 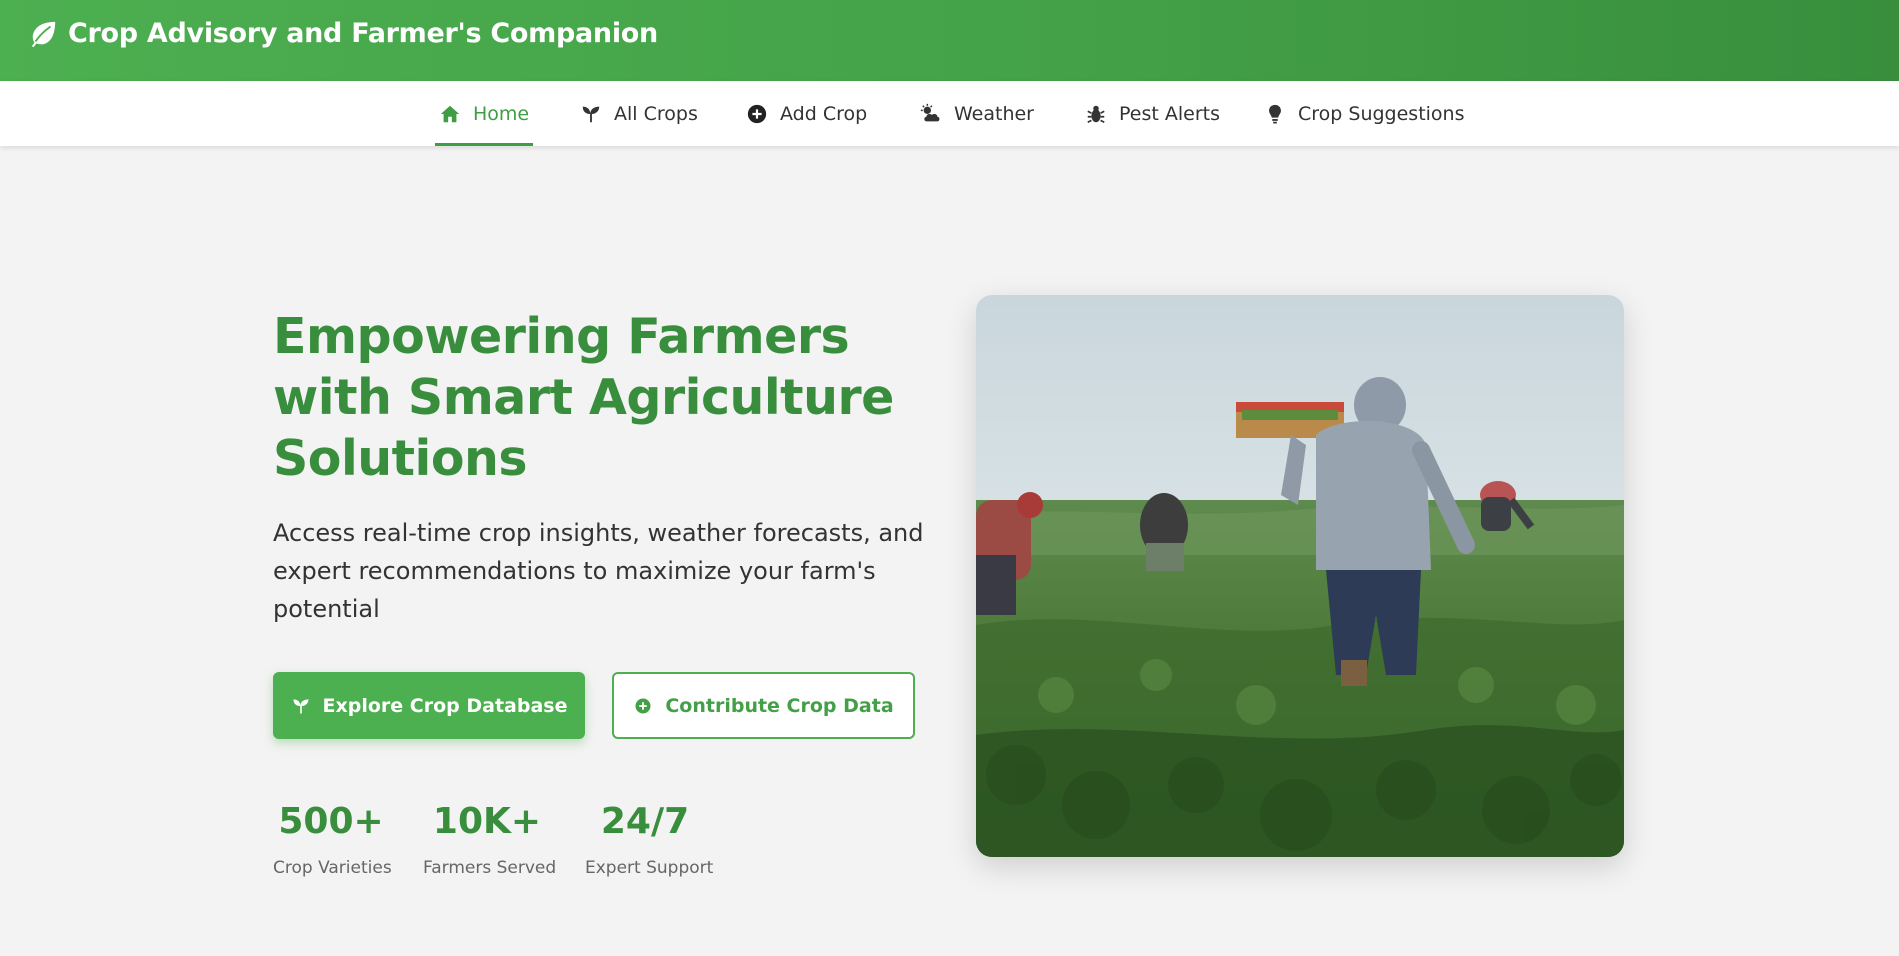 I want to click on stat-value: 500+, so click(x=331, y=821).